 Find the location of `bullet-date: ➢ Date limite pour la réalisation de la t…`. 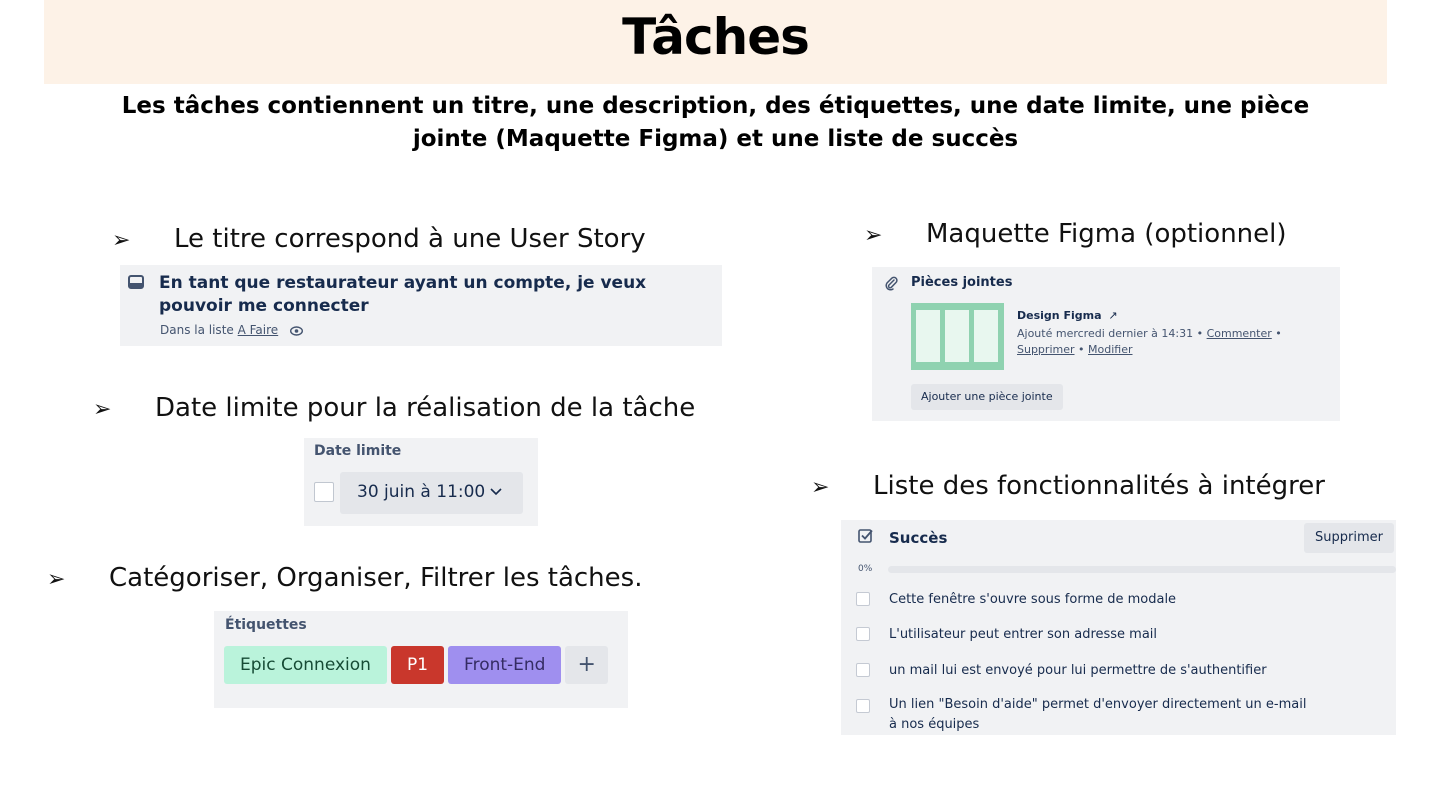

bullet-date: ➢ Date limite pour la réalisation de la t… is located at coordinates (394, 408).